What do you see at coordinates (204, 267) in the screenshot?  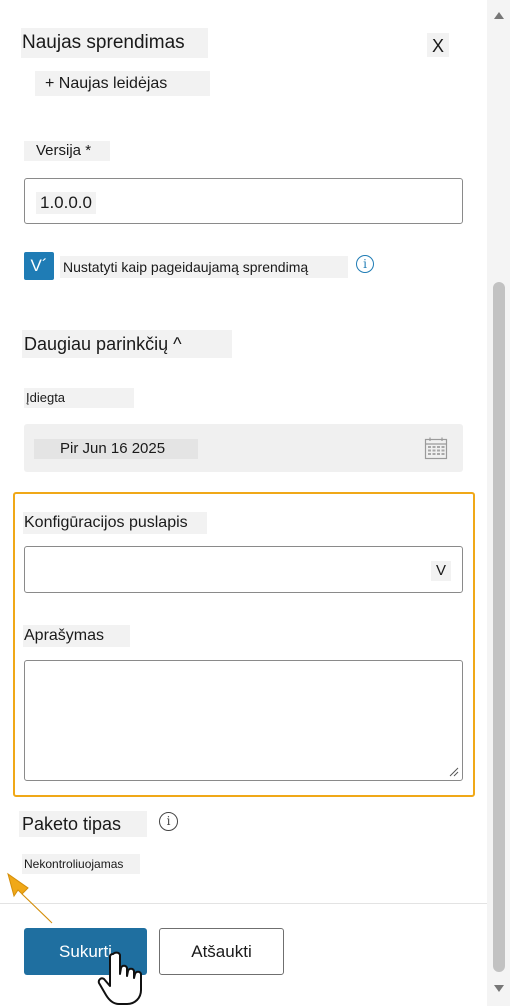 I see `preferred-solution-label: Nustatyti kaip pageidaujamą sprendimą` at bounding box center [204, 267].